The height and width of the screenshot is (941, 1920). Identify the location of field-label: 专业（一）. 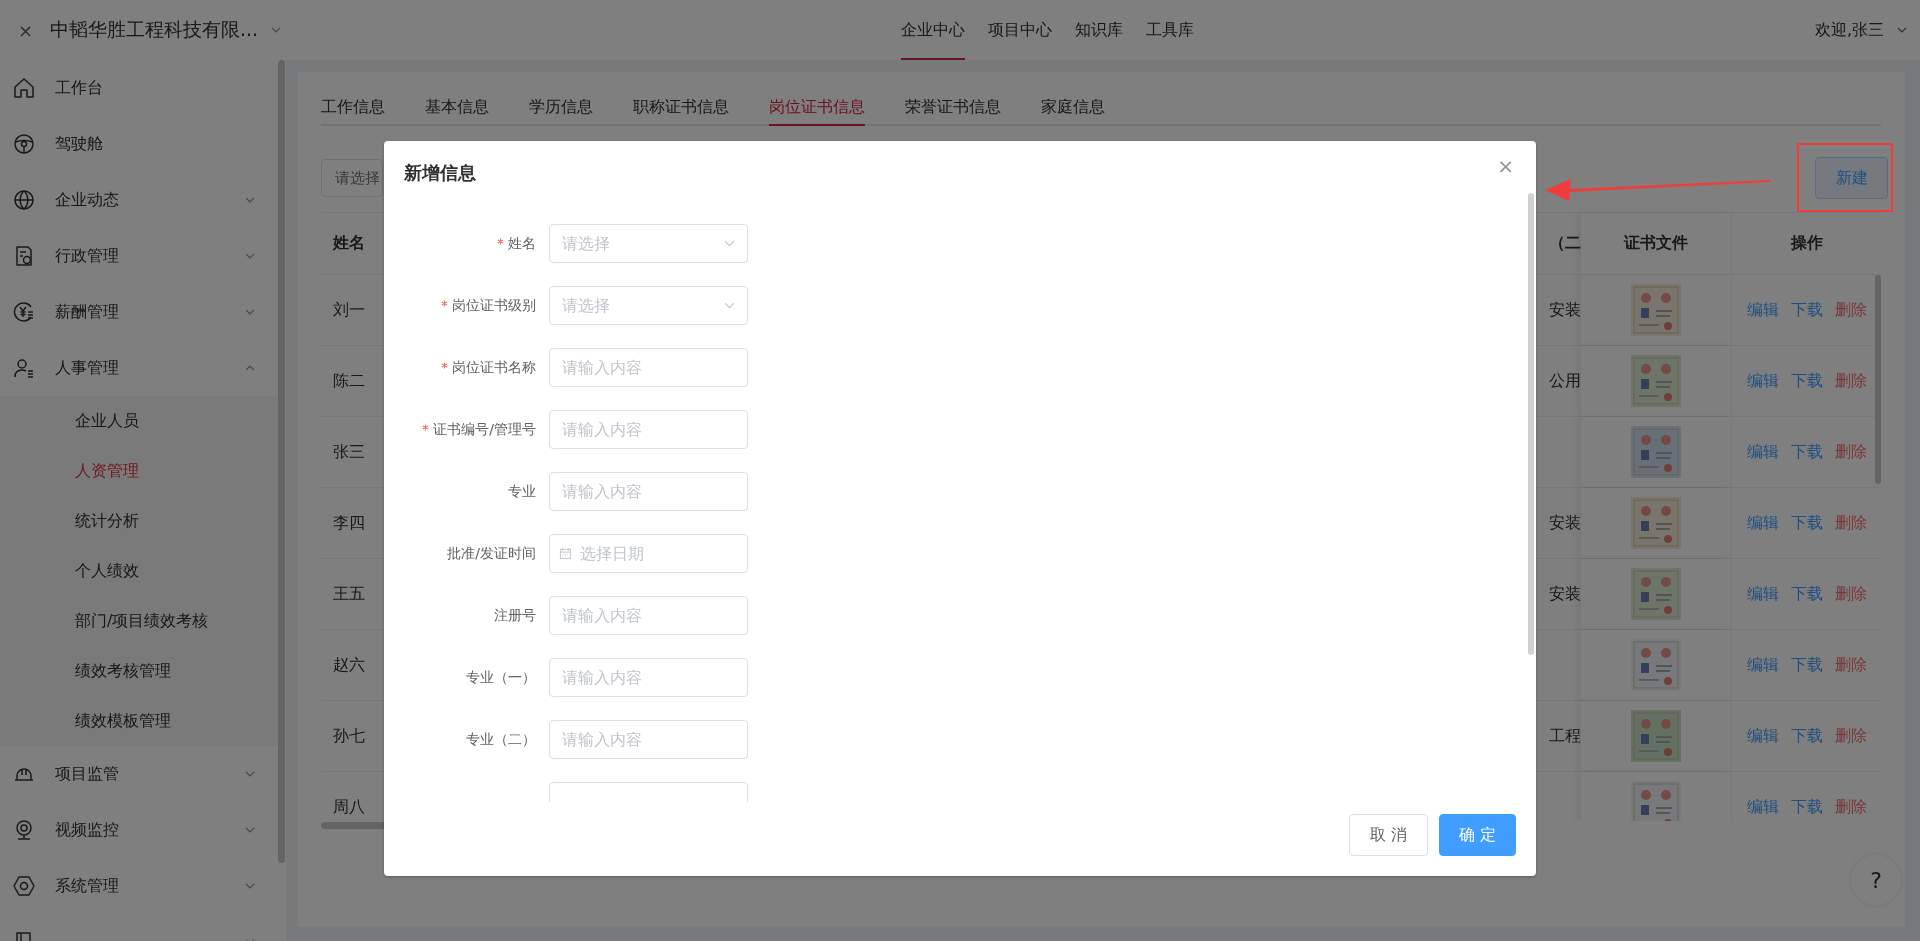
(501, 677).